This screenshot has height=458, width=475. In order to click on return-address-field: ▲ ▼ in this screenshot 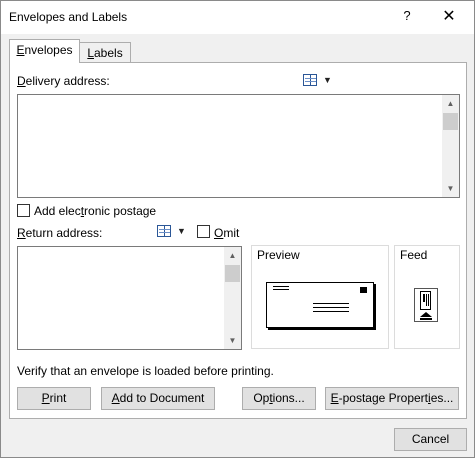, I will do `click(129, 298)`.